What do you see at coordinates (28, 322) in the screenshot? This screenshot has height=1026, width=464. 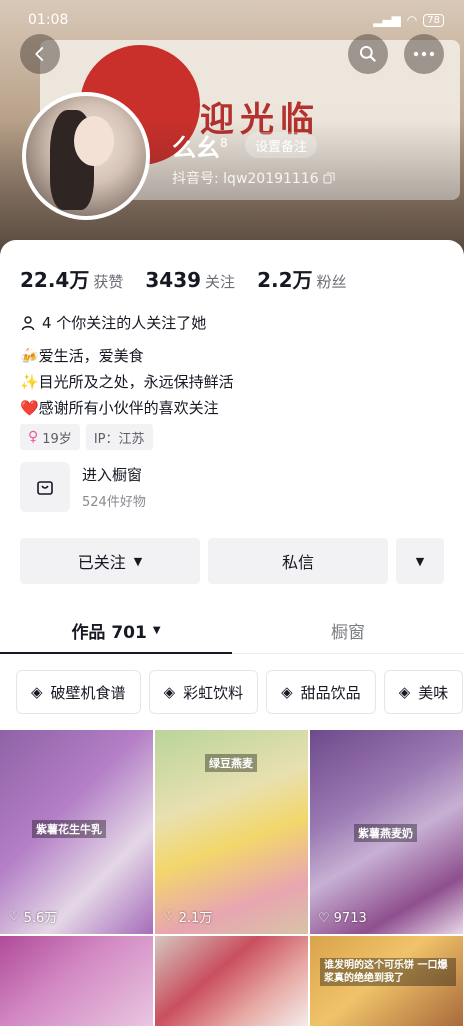 I see `person-icon` at bounding box center [28, 322].